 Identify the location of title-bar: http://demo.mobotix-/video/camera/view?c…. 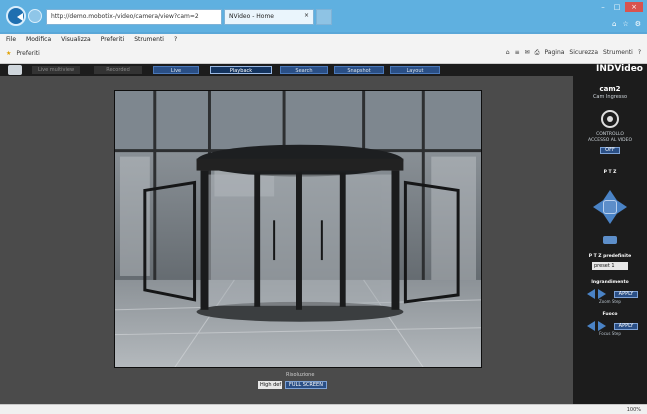
(323, 16).